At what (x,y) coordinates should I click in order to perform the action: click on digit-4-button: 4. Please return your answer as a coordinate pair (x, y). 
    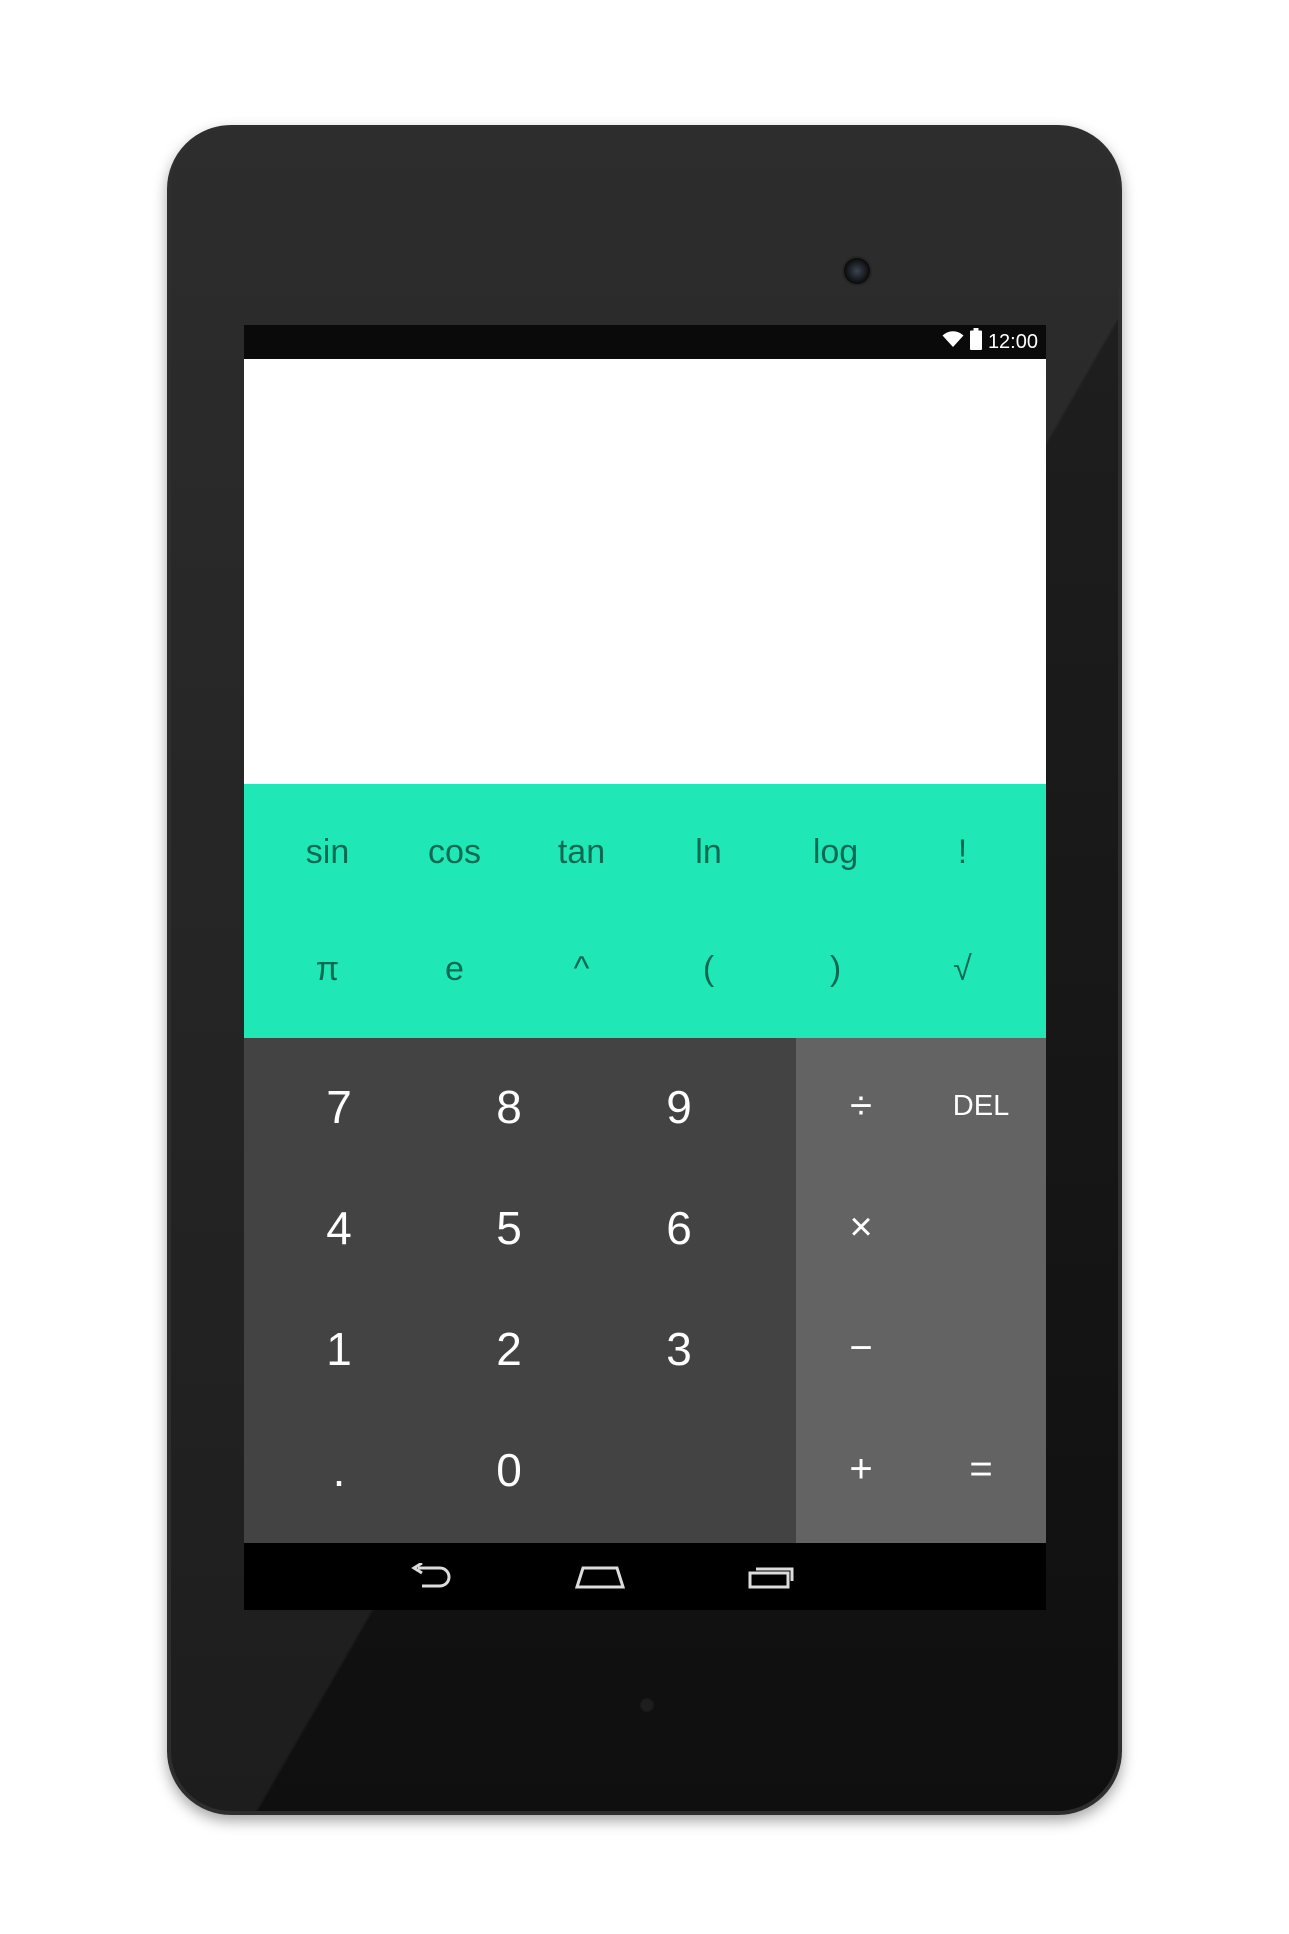
    Looking at the image, I should click on (339, 1227).